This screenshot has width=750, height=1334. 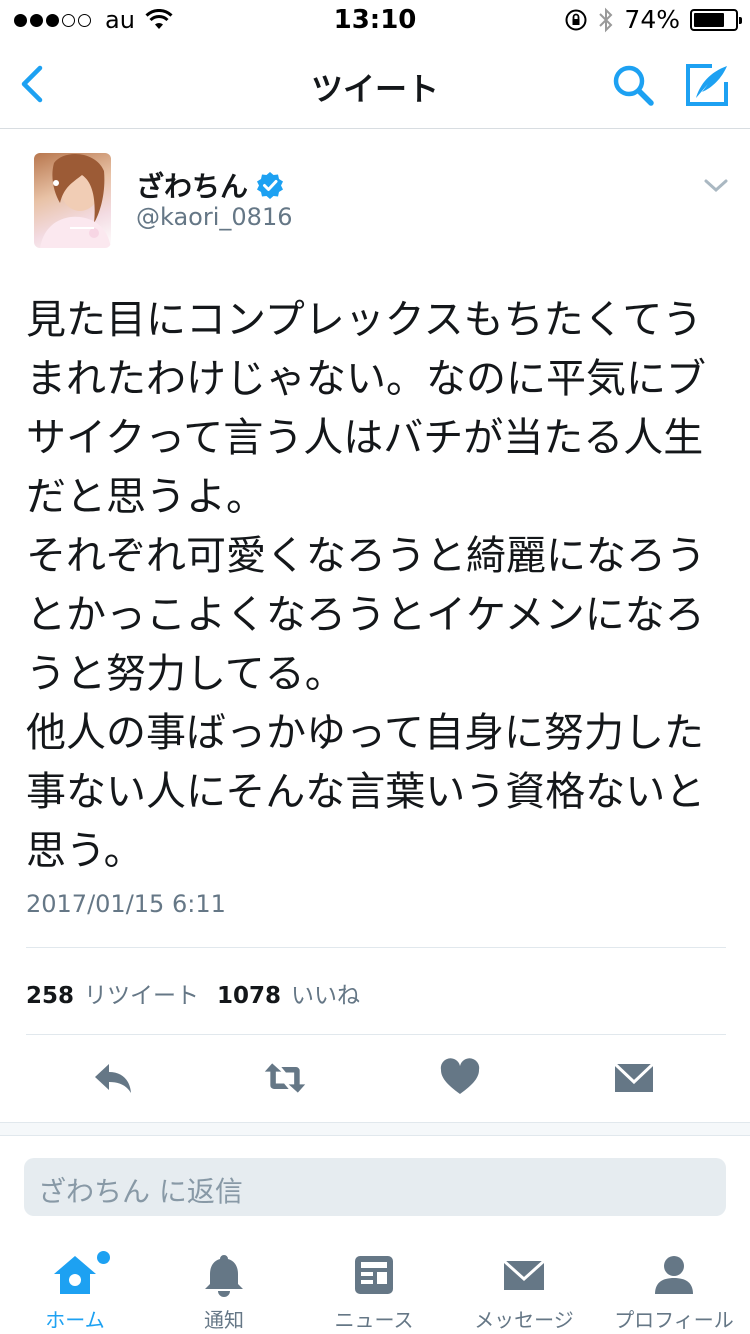 I want to click on home-icon, so click(x=75, y=1275).